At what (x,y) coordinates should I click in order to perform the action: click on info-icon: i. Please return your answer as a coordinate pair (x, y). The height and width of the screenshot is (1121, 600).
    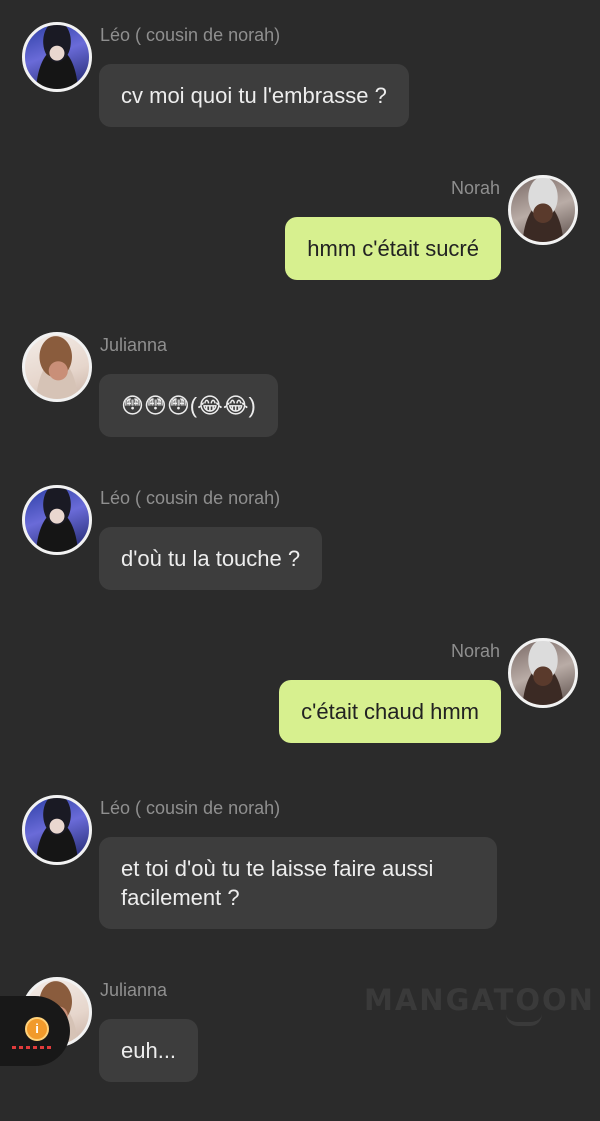
    Looking at the image, I should click on (37, 1029).